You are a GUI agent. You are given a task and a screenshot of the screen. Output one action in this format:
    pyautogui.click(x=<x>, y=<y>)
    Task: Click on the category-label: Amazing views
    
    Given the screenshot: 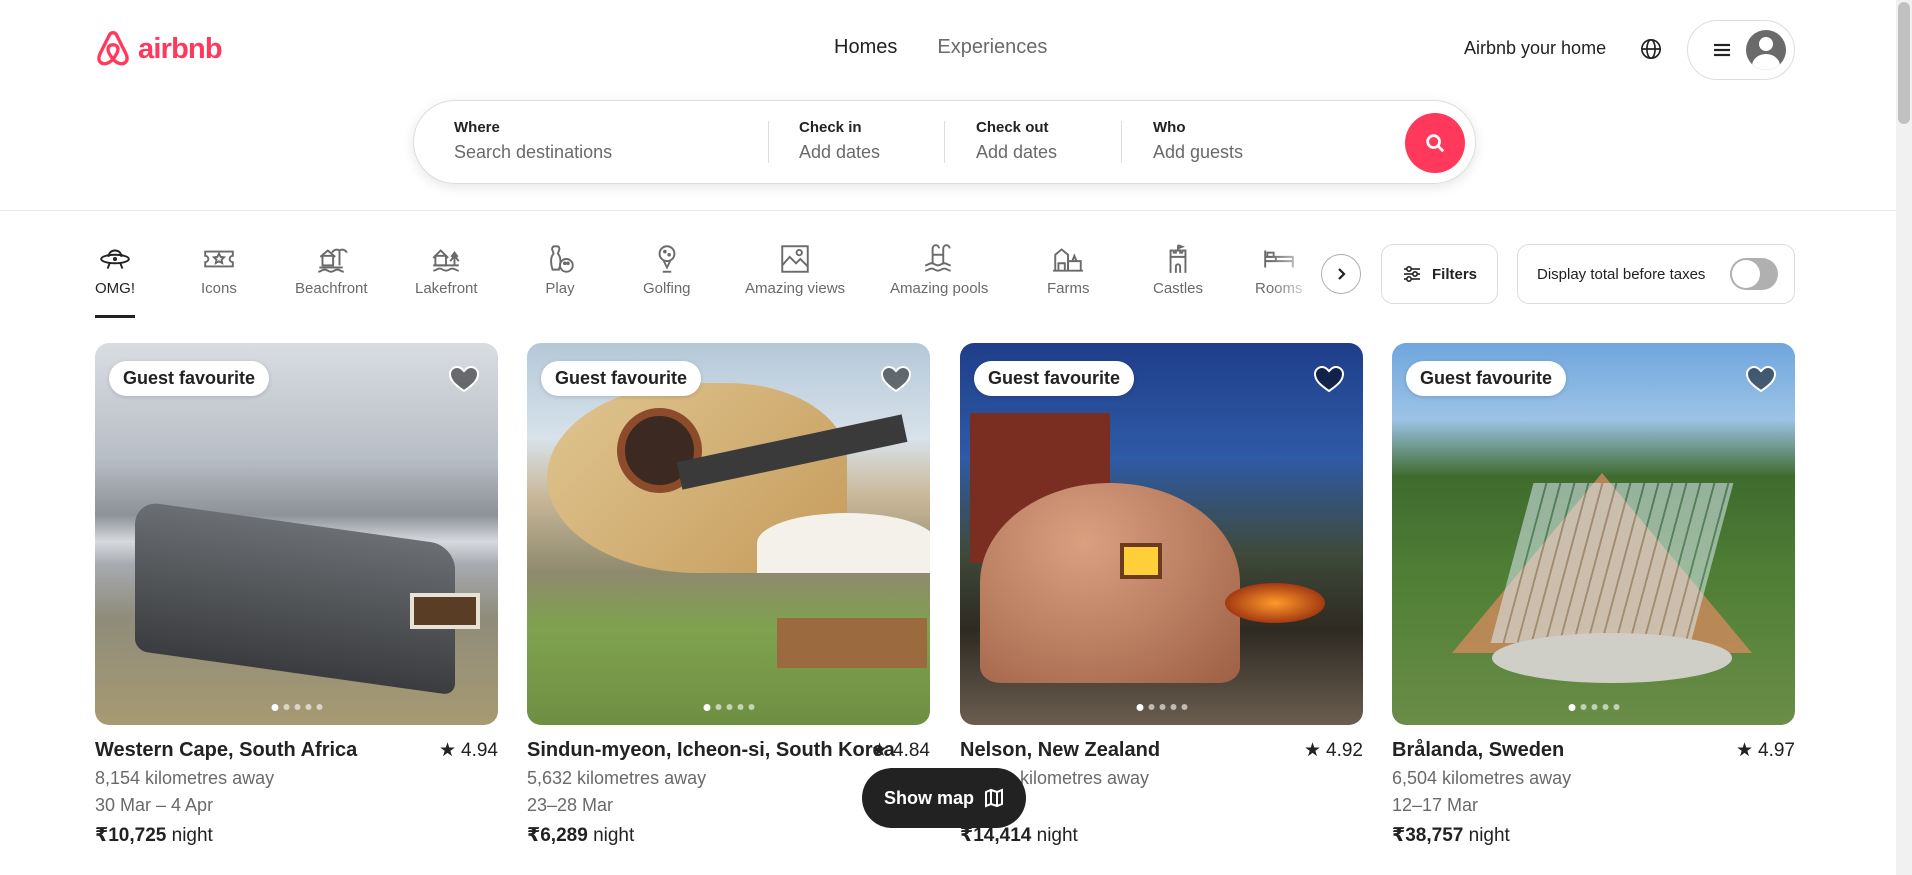 What is the action you would take?
    pyautogui.click(x=795, y=288)
    